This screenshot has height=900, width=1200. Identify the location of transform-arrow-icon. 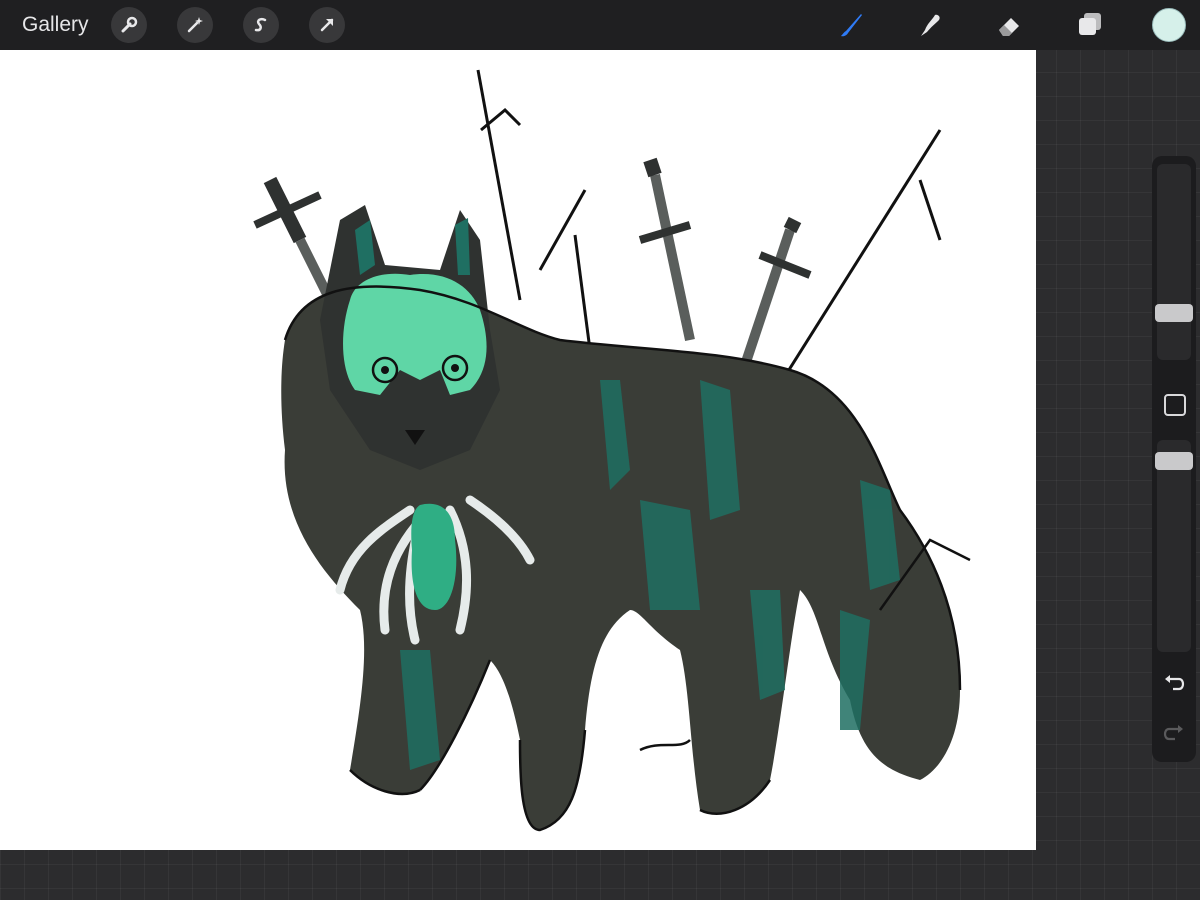
(326, 25).